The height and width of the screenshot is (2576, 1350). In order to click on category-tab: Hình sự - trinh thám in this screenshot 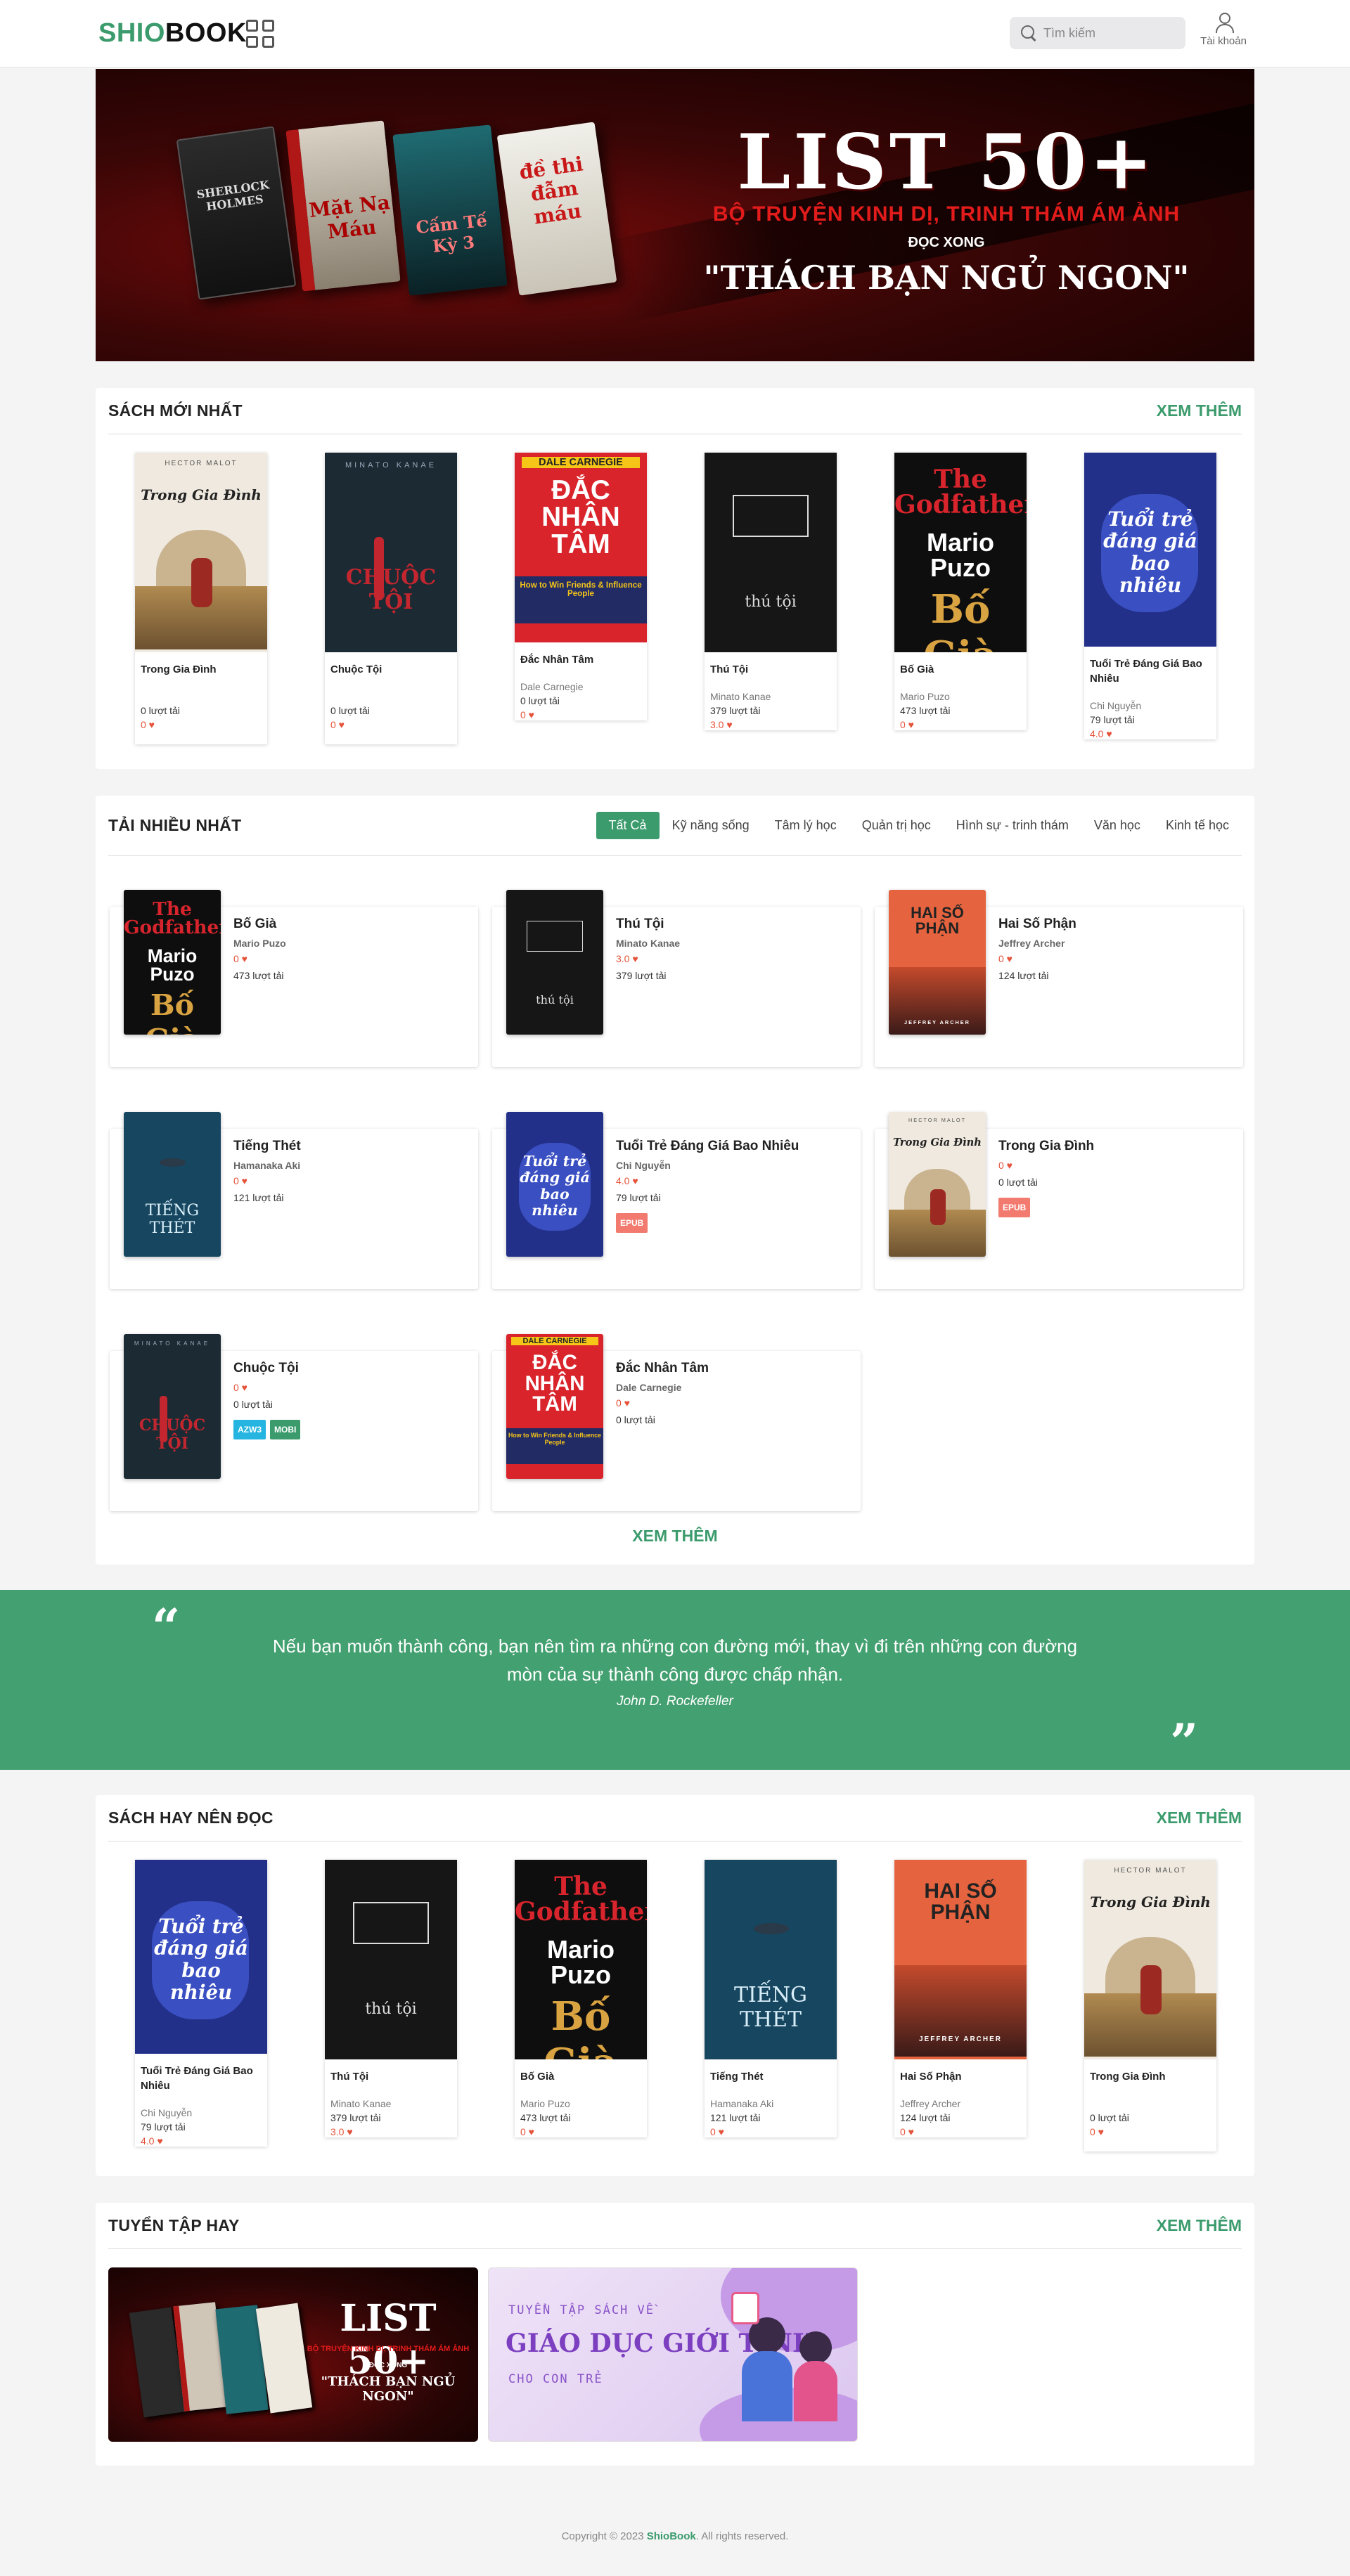, I will do `click(1012, 825)`.